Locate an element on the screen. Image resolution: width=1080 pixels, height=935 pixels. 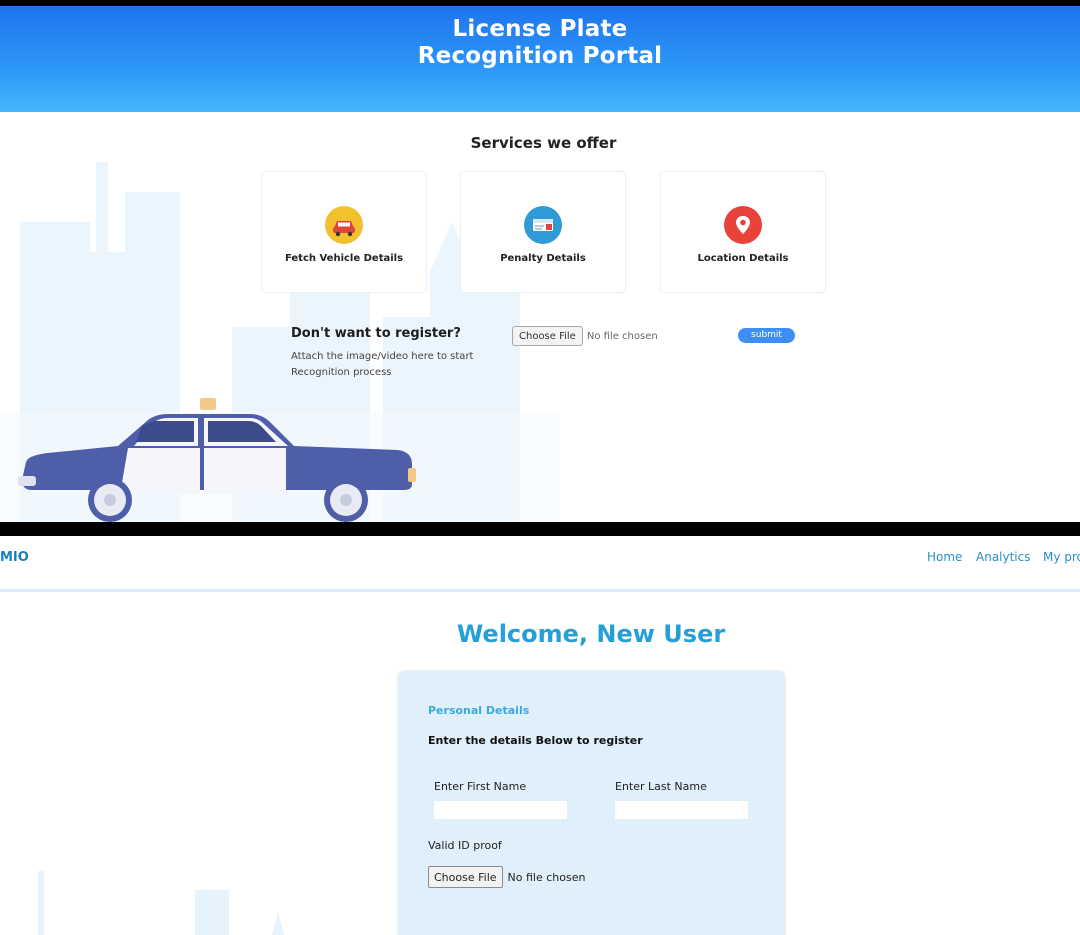
last-name-label: Enter Last Name is located at coordinates (661, 786).